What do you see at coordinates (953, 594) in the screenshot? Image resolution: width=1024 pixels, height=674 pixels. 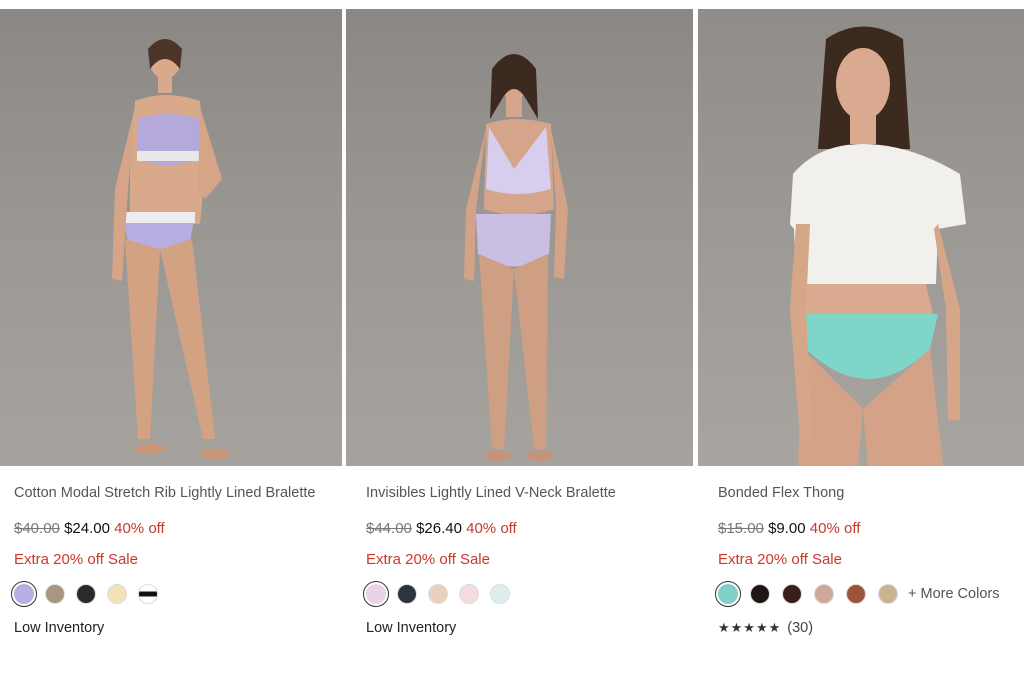 I see `more-colors-link: + More Colors` at bounding box center [953, 594].